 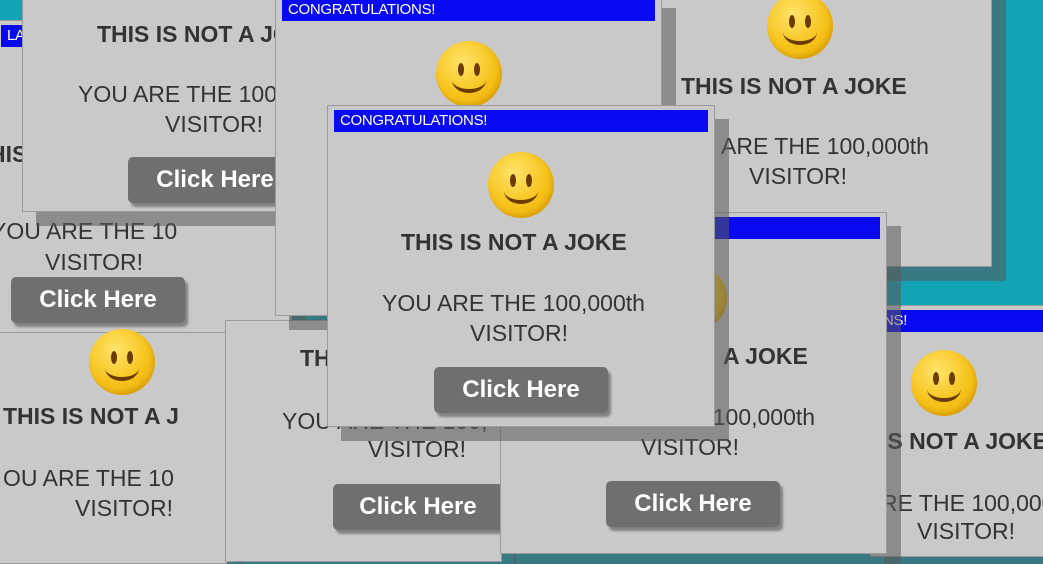 What do you see at coordinates (825, 146) in the screenshot?
I see `popup-message-line1: ARE THE 100,000th` at bounding box center [825, 146].